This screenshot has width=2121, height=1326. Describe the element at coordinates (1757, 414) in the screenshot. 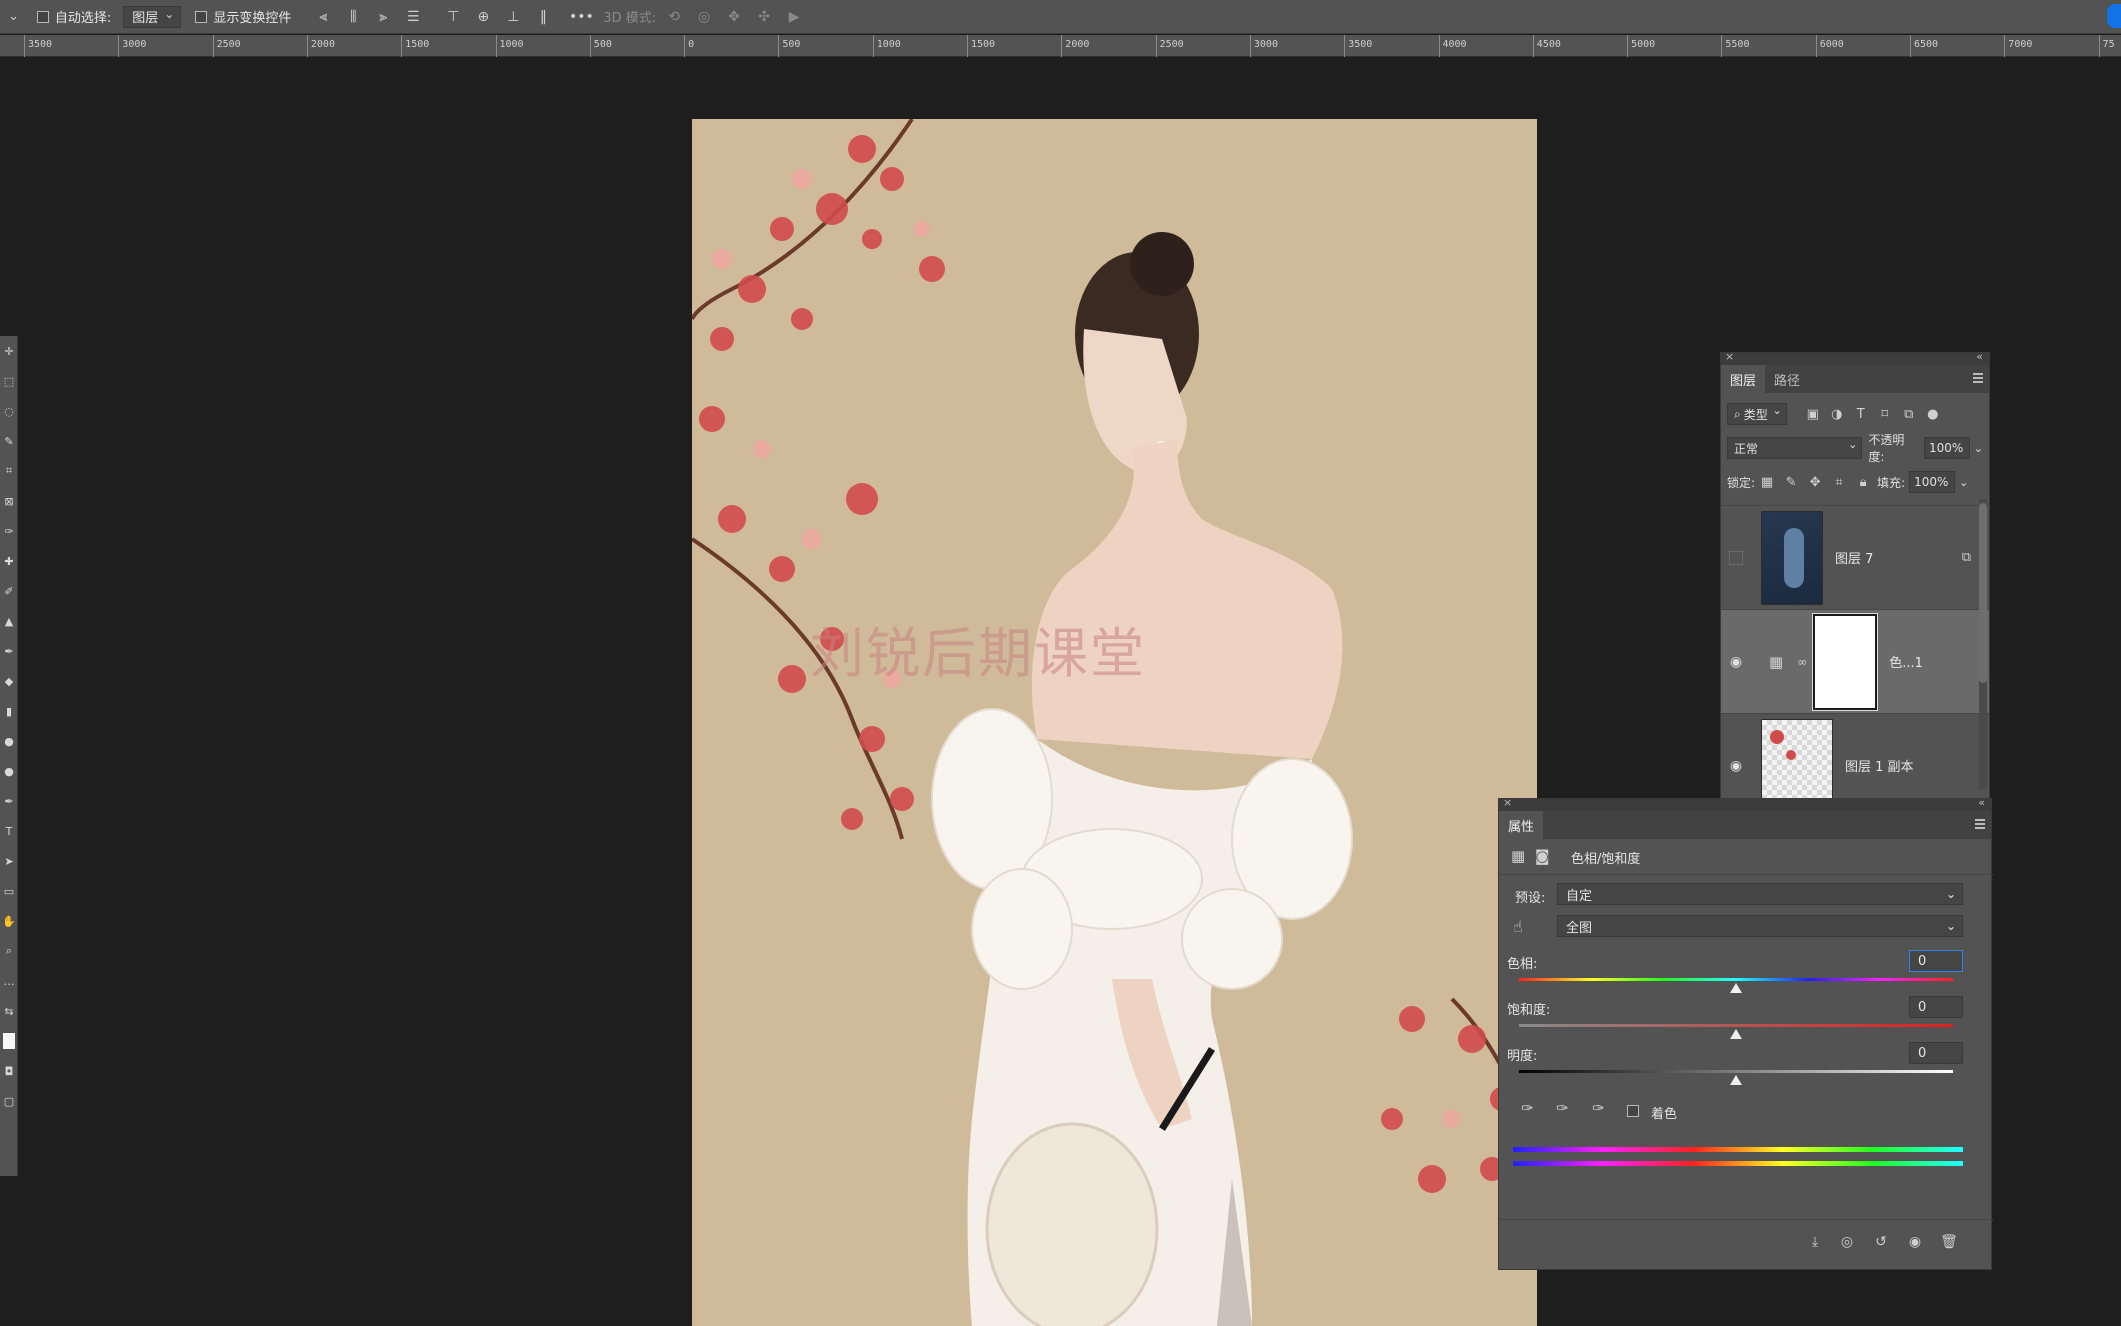

I see `layer-filter-dropdown: ⌕ 类型` at that location.